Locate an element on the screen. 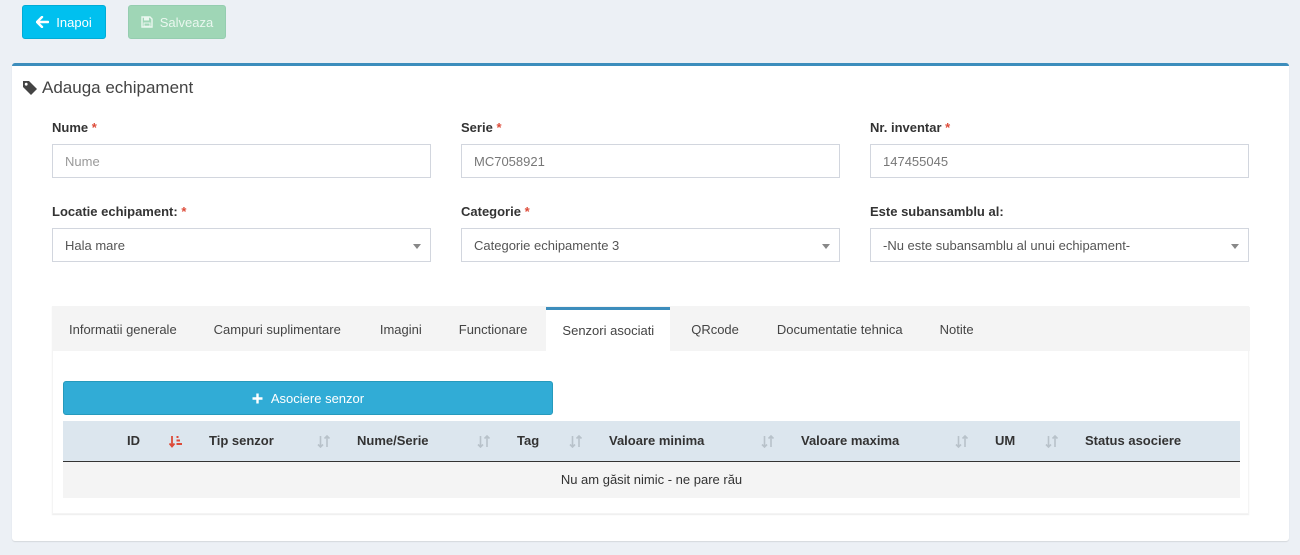  inventar-label: Nr. inventar * is located at coordinates (910, 127).